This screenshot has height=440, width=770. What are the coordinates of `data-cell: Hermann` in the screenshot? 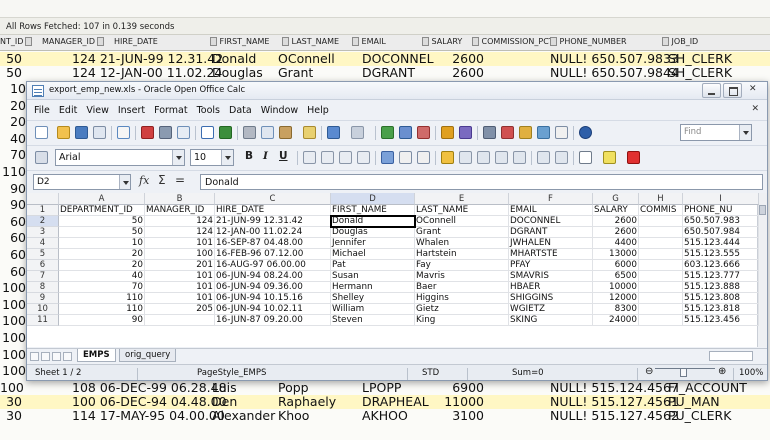 It's located at (373, 287).